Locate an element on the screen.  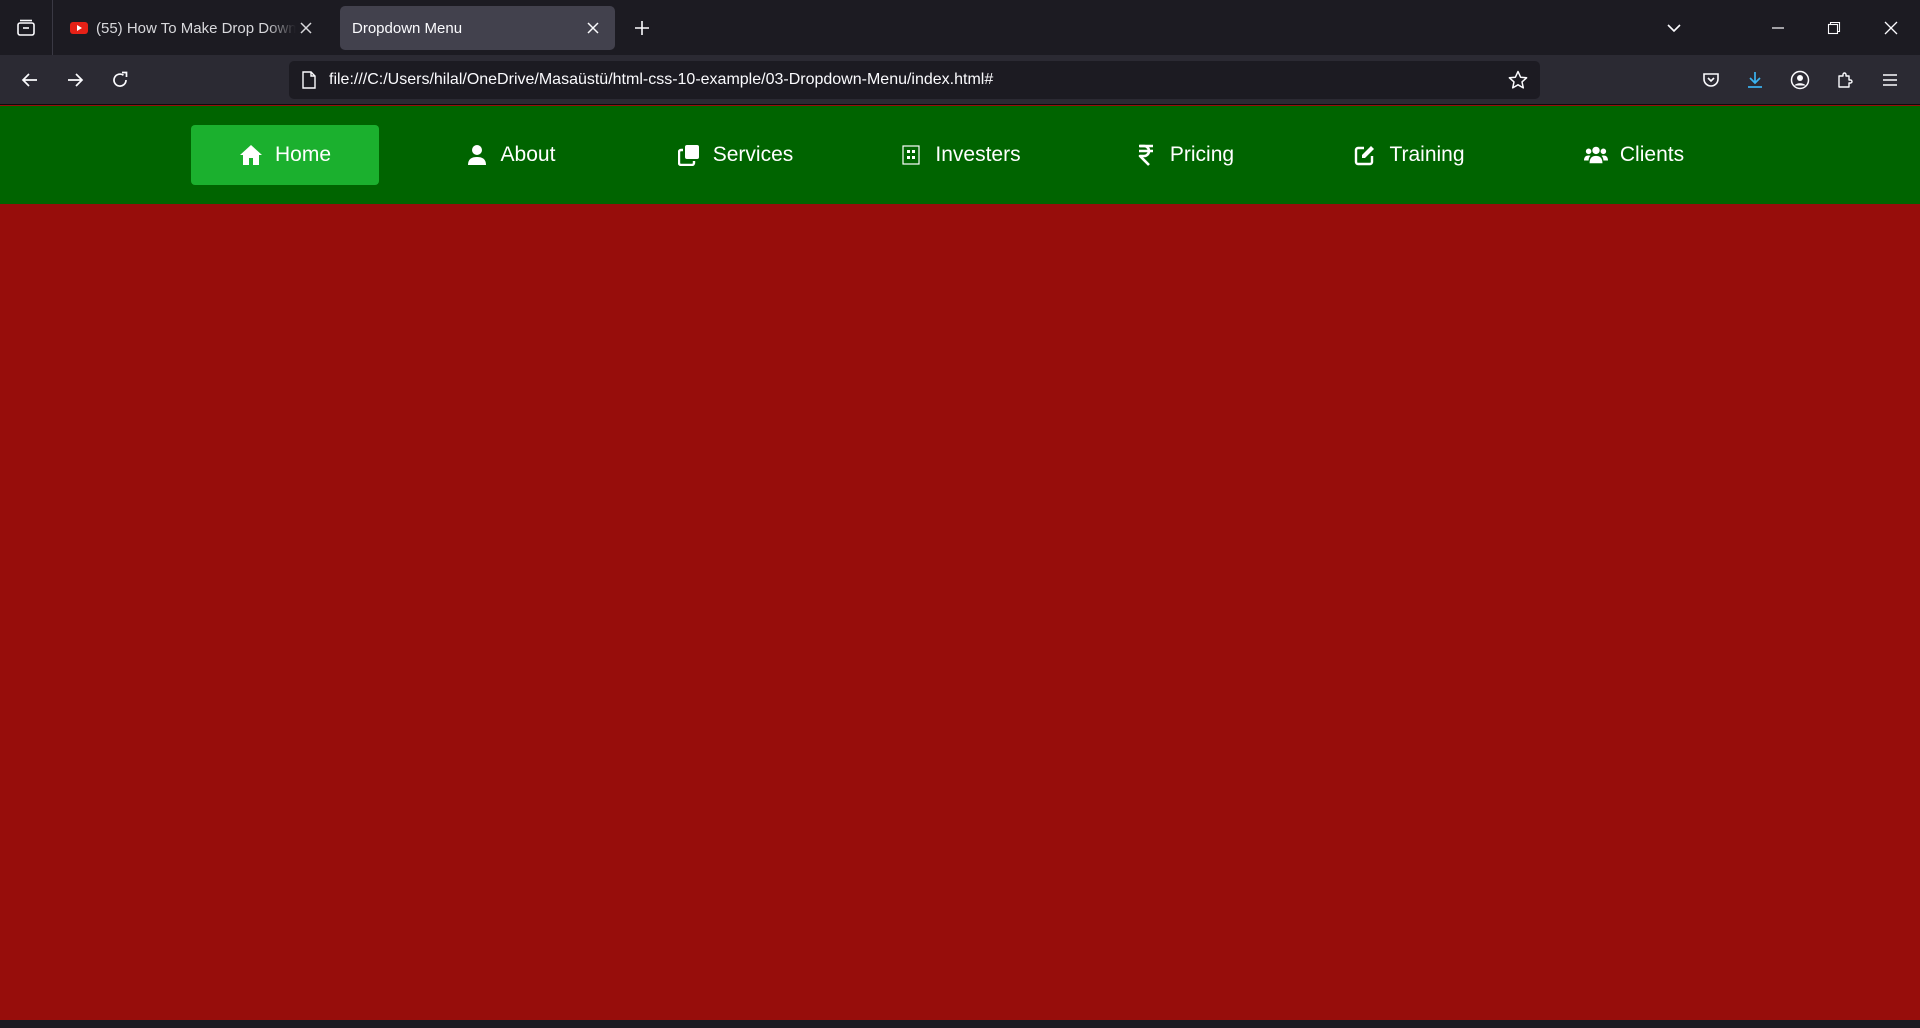
minimize-button is located at coordinates (1778, 28).